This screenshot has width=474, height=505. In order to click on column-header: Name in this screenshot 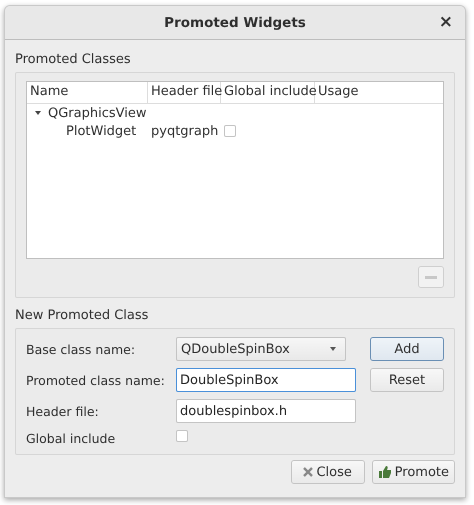, I will do `click(87, 92)`.